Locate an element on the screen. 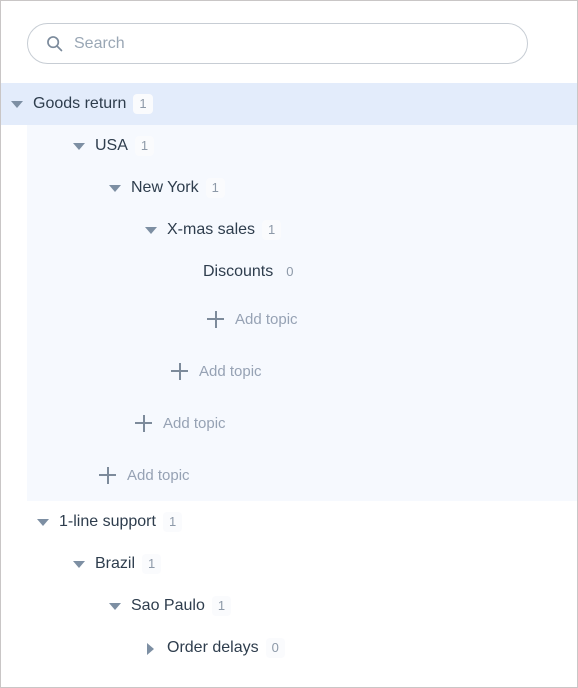 The image size is (578, 688). chevron-right-icon is located at coordinates (151, 648).